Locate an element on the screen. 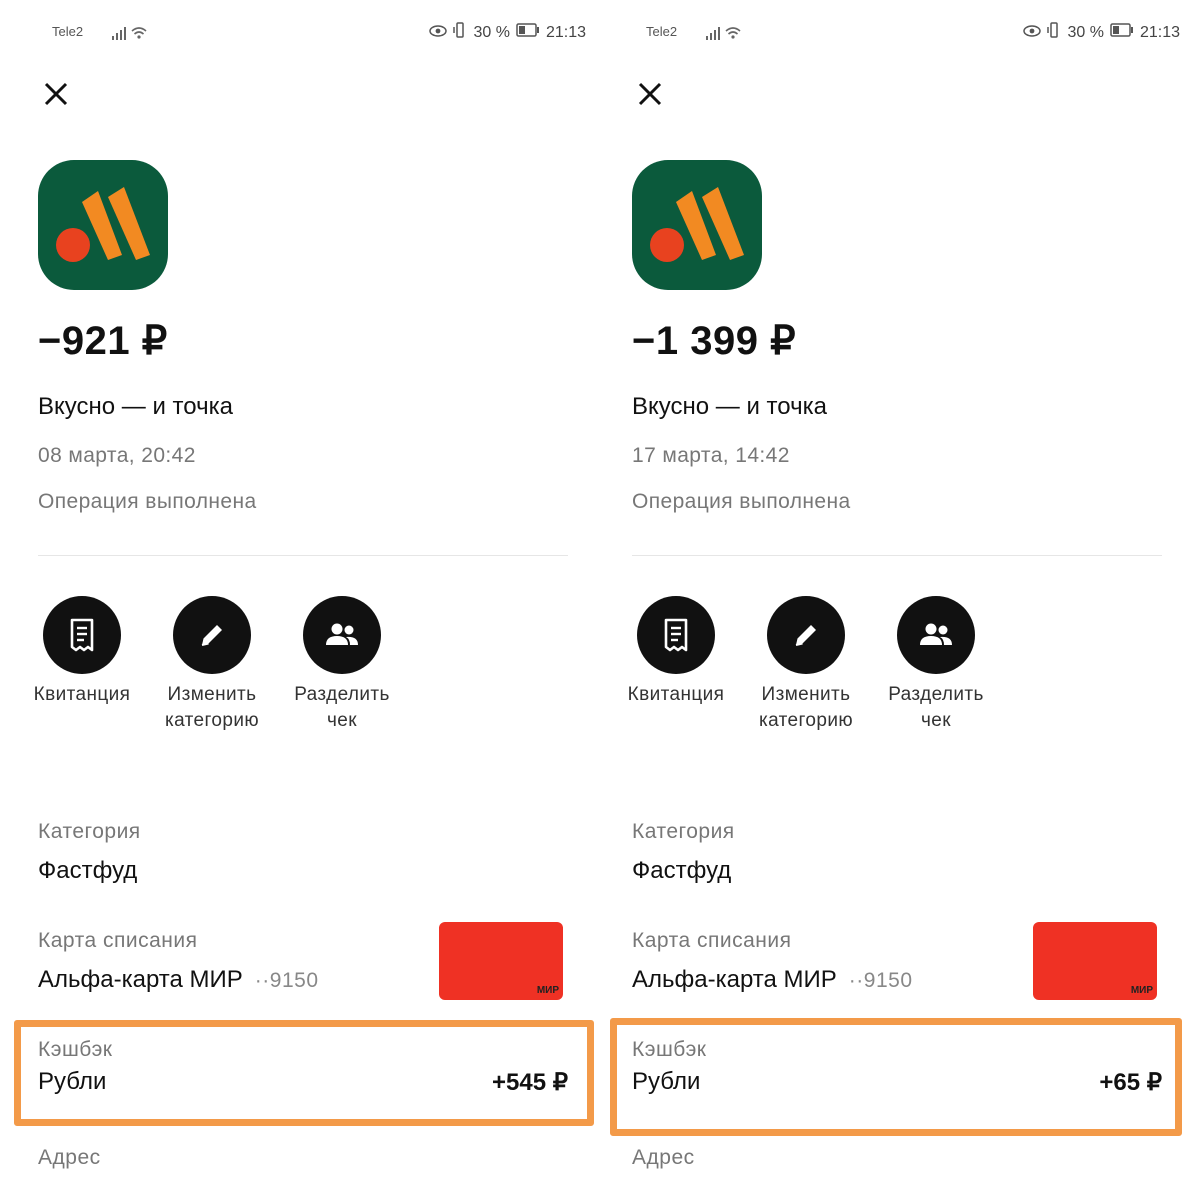 Image resolution: width=1200 pixels, height=1200 pixels. transaction-amount: −921 ₽ is located at coordinates (103, 341).